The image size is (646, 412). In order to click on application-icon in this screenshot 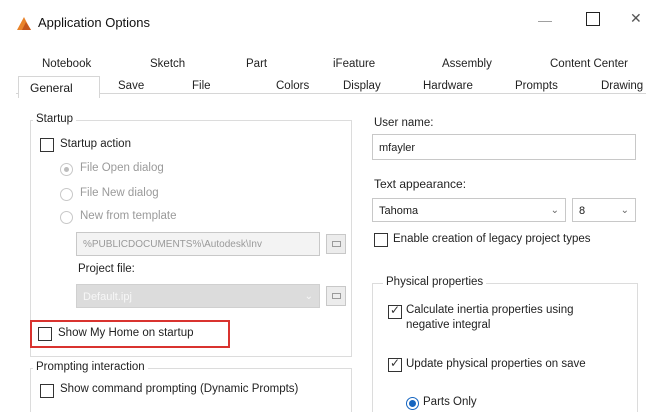, I will do `click(24, 23)`.